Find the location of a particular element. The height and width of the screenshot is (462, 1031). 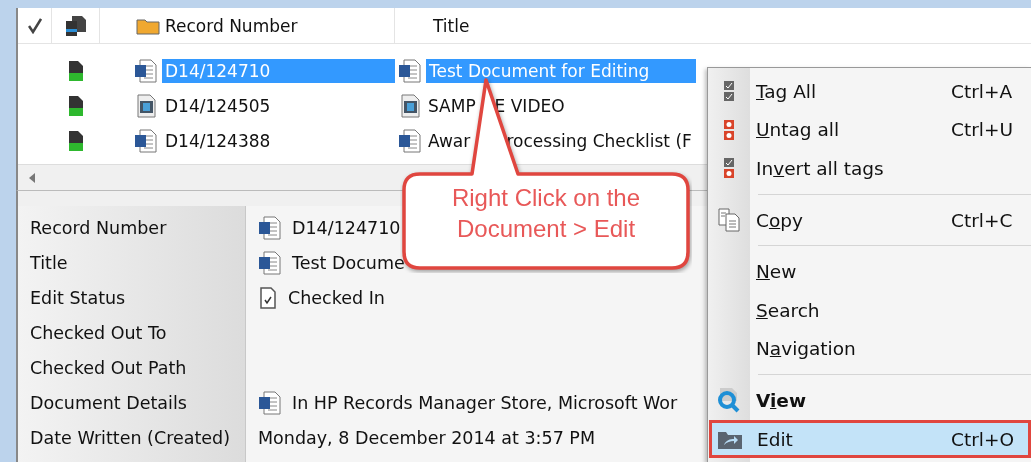

callout-text: Right Click on the Document > Edit is located at coordinates (546, 213).